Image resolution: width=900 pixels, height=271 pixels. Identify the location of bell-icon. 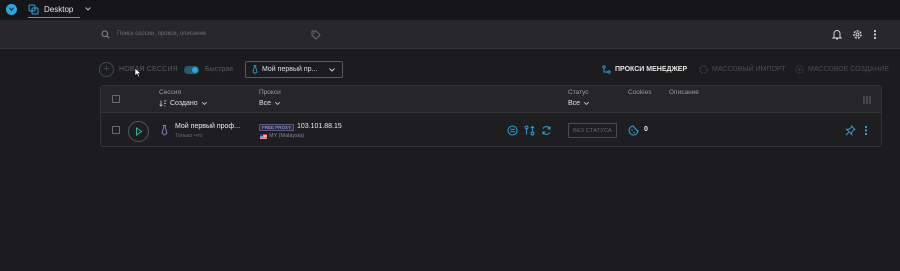
(837, 34).